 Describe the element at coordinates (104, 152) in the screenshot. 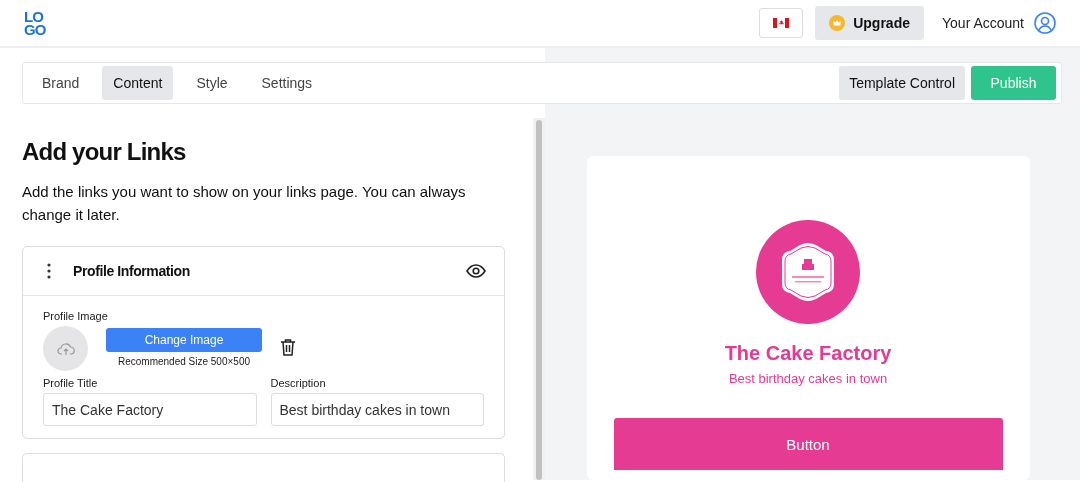

I see `section-title: Add your Links` at that location.